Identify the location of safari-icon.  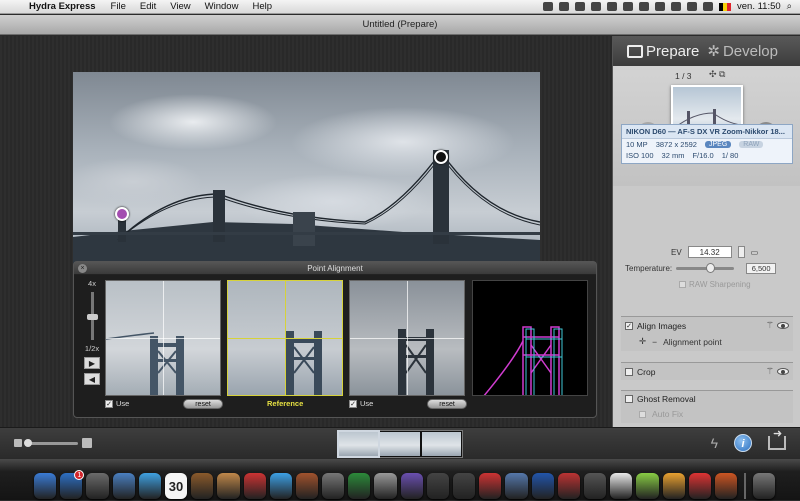
(149, 486).